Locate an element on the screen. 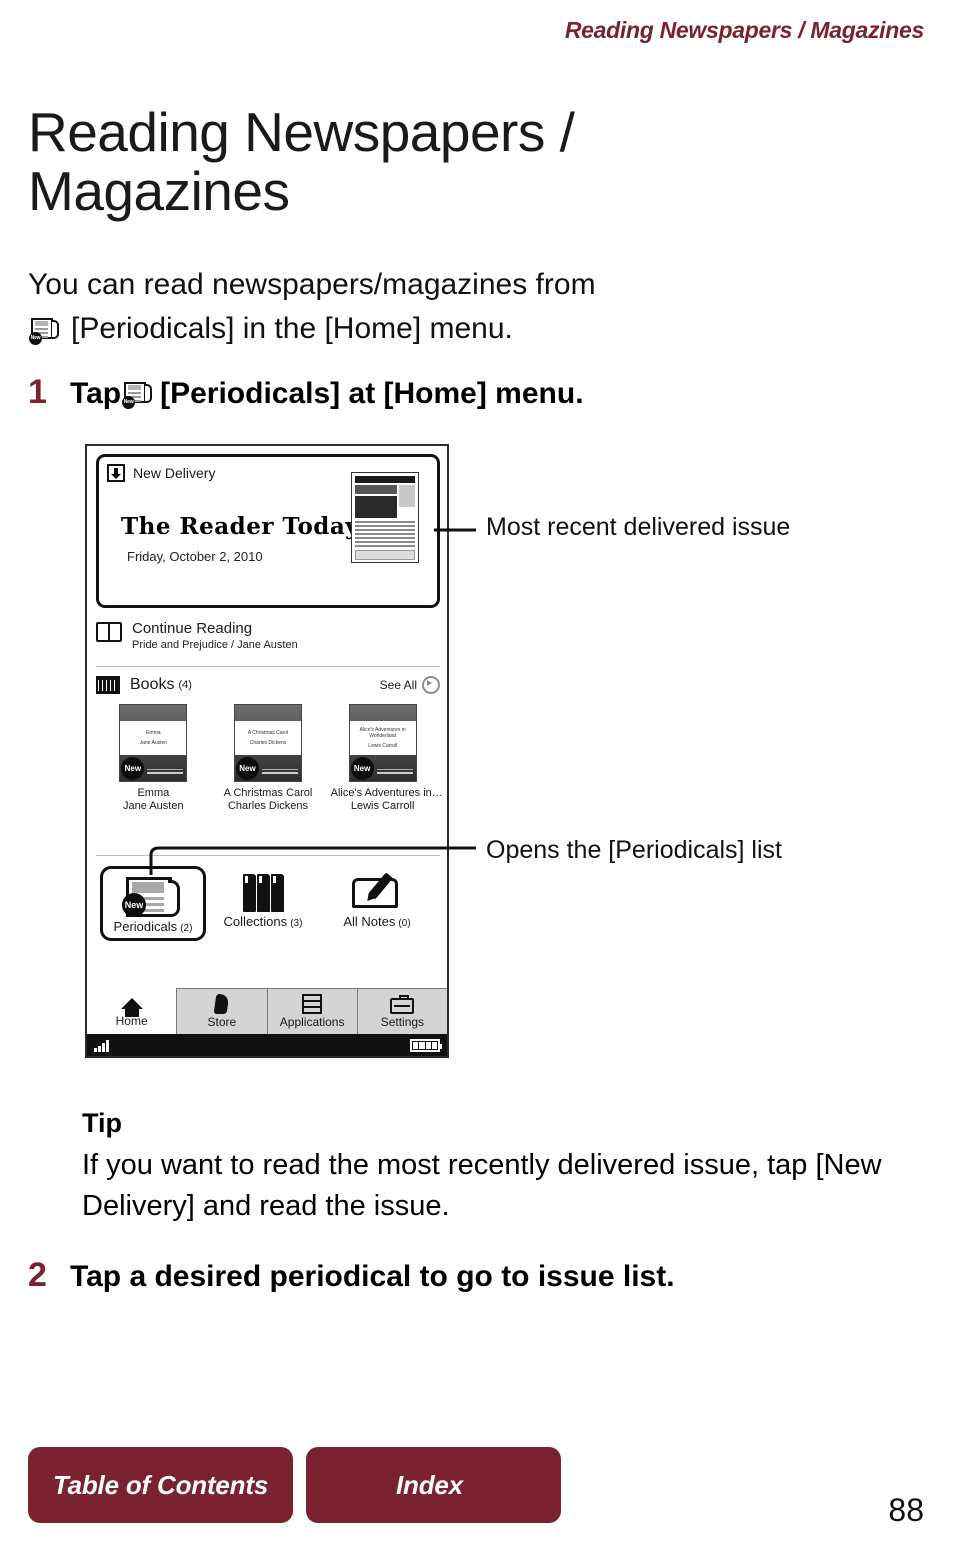 This screenshot has width=954, height=1557. books-count: (4) is located at coordinates (185, 685).